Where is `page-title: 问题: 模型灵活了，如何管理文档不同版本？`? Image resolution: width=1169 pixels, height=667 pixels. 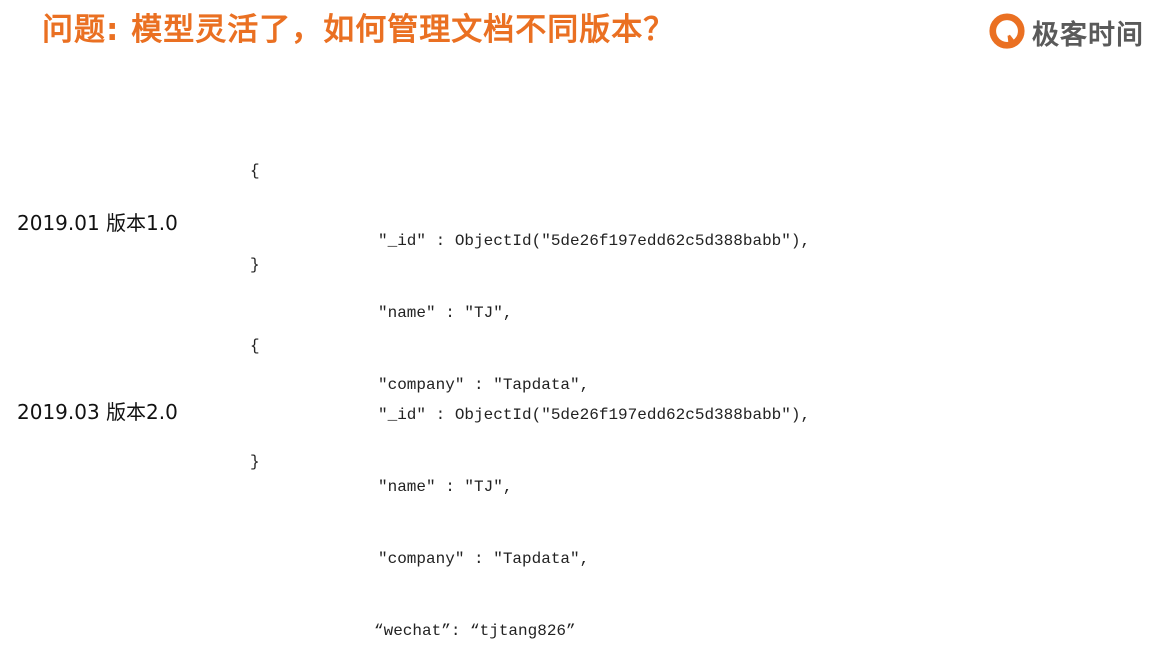
page-title: 问题: 模型灵活了，如何管理文档不同版本？ is located at coordinates (359, 30).